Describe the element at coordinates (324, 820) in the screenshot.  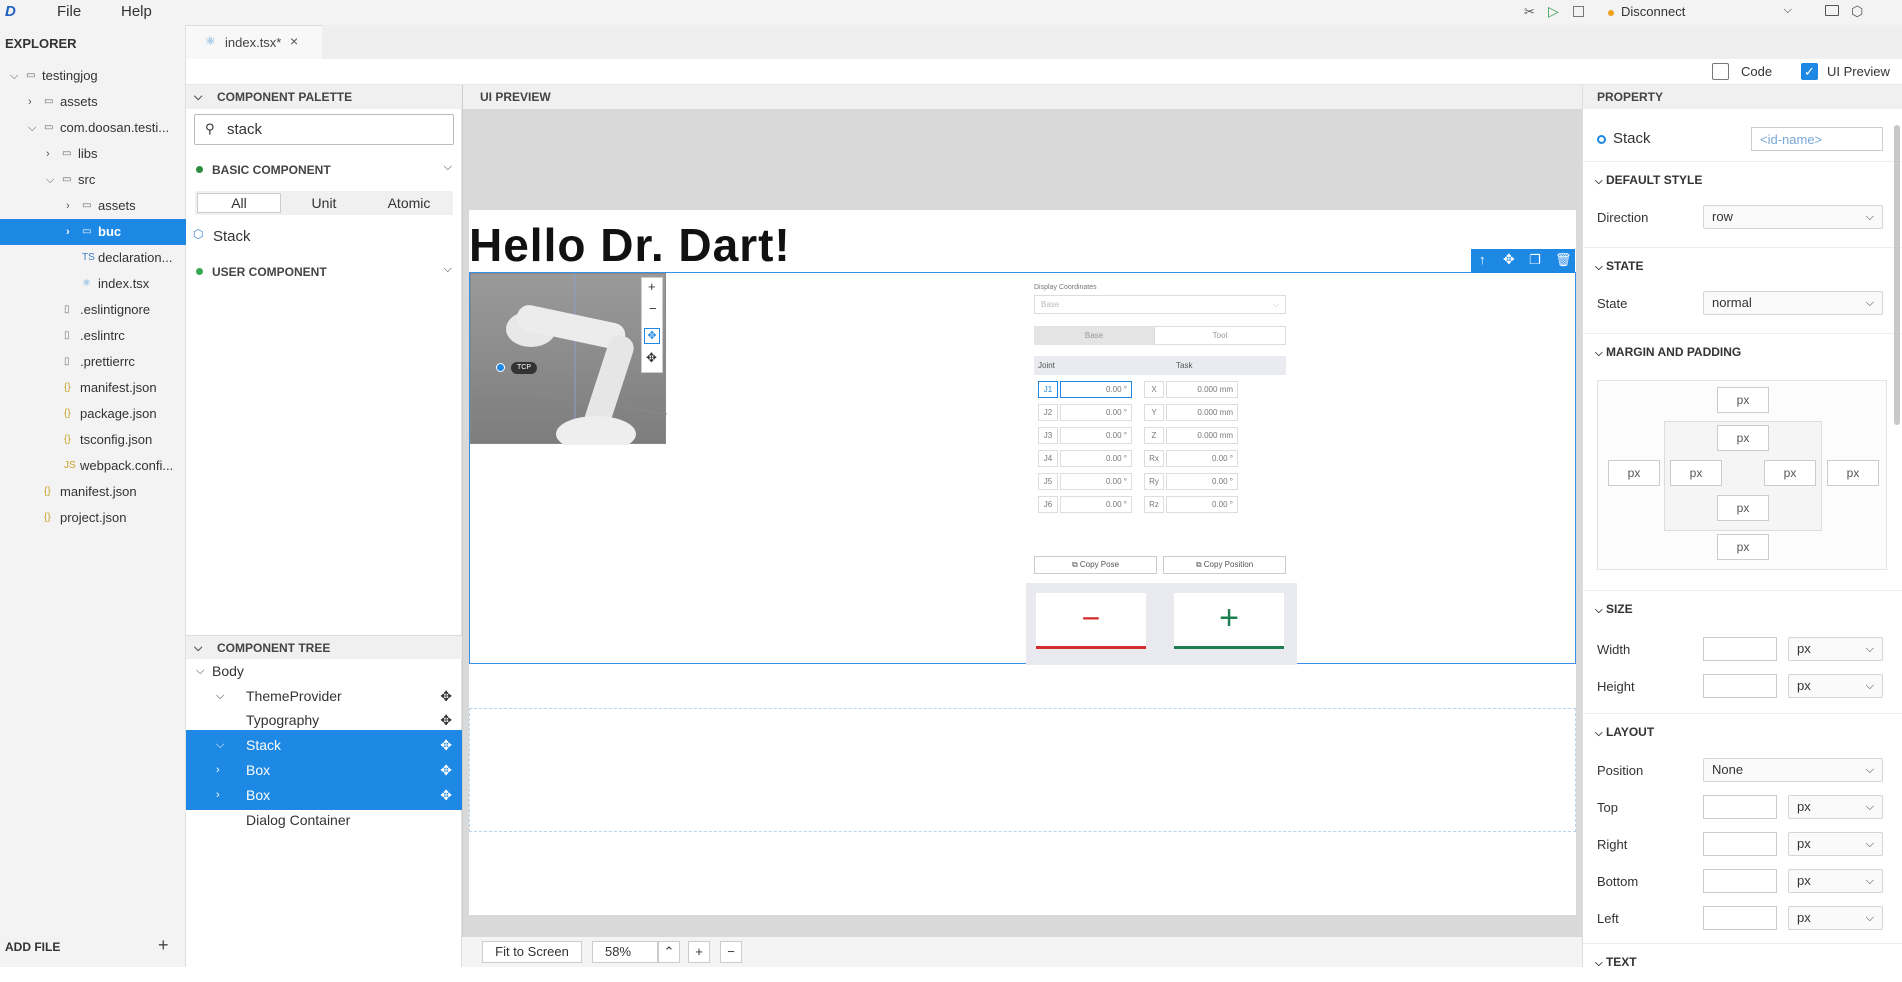
I see `component-tree-node: Dialog Container` at that location.